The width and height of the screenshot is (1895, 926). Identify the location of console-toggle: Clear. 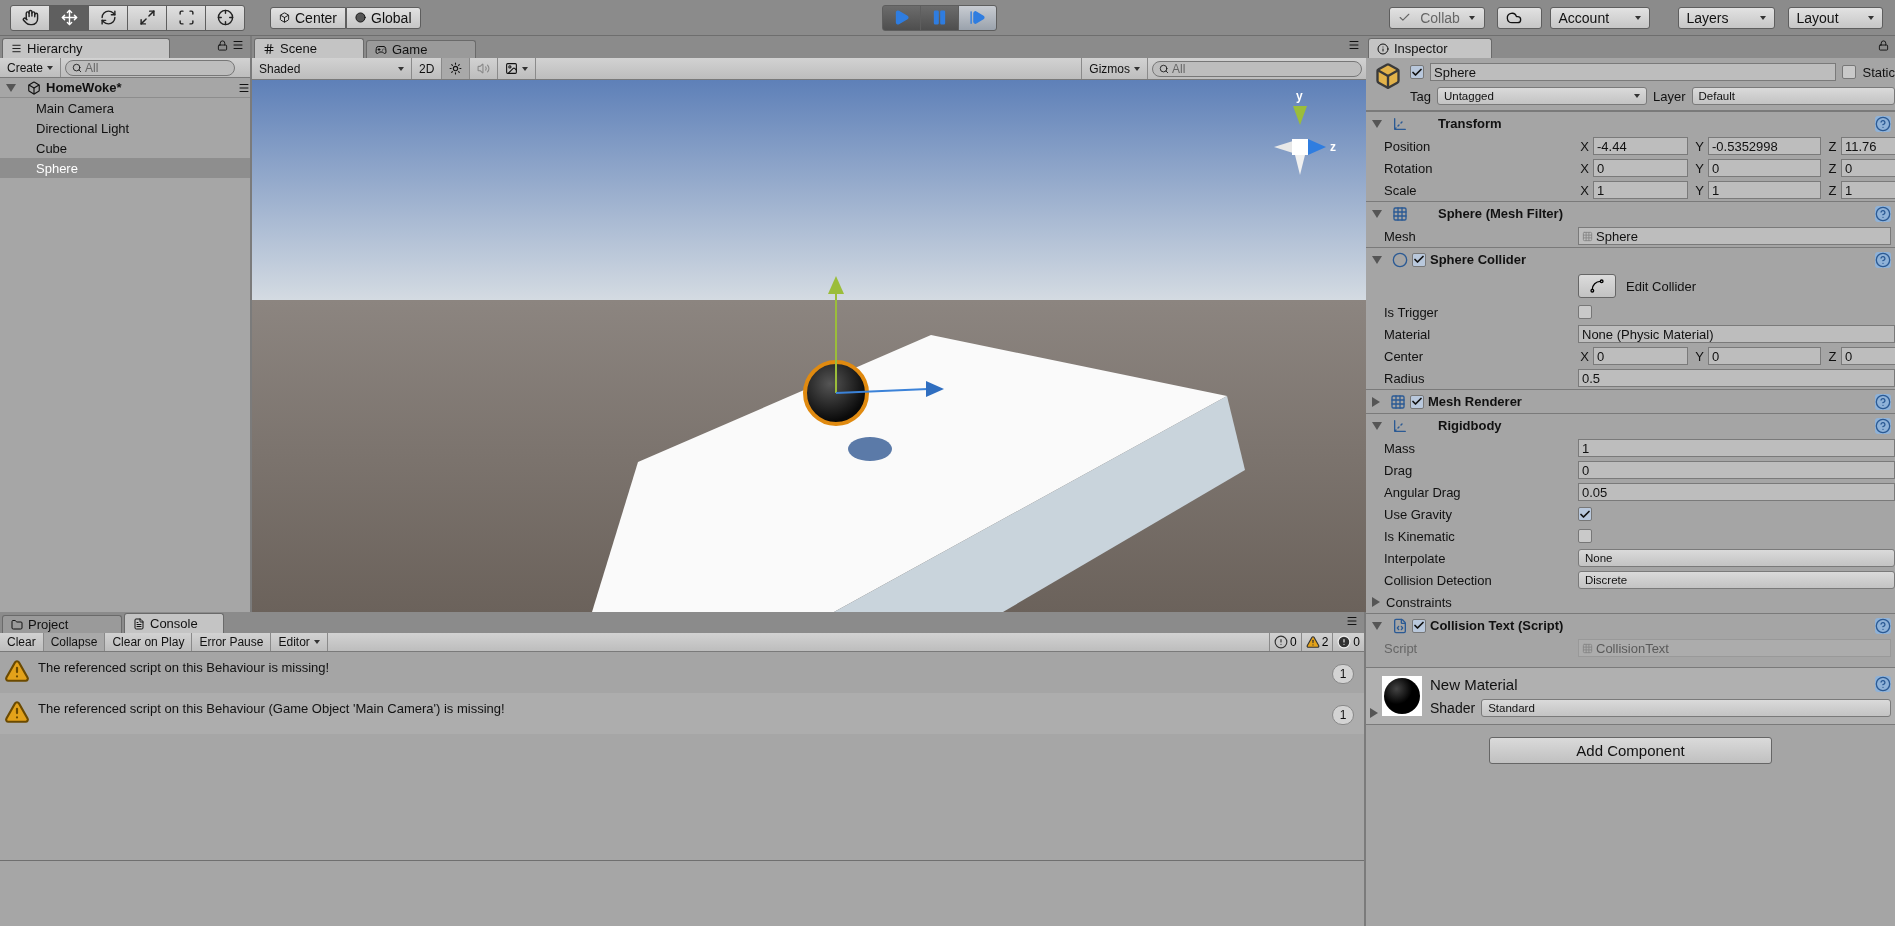
(22, 642).